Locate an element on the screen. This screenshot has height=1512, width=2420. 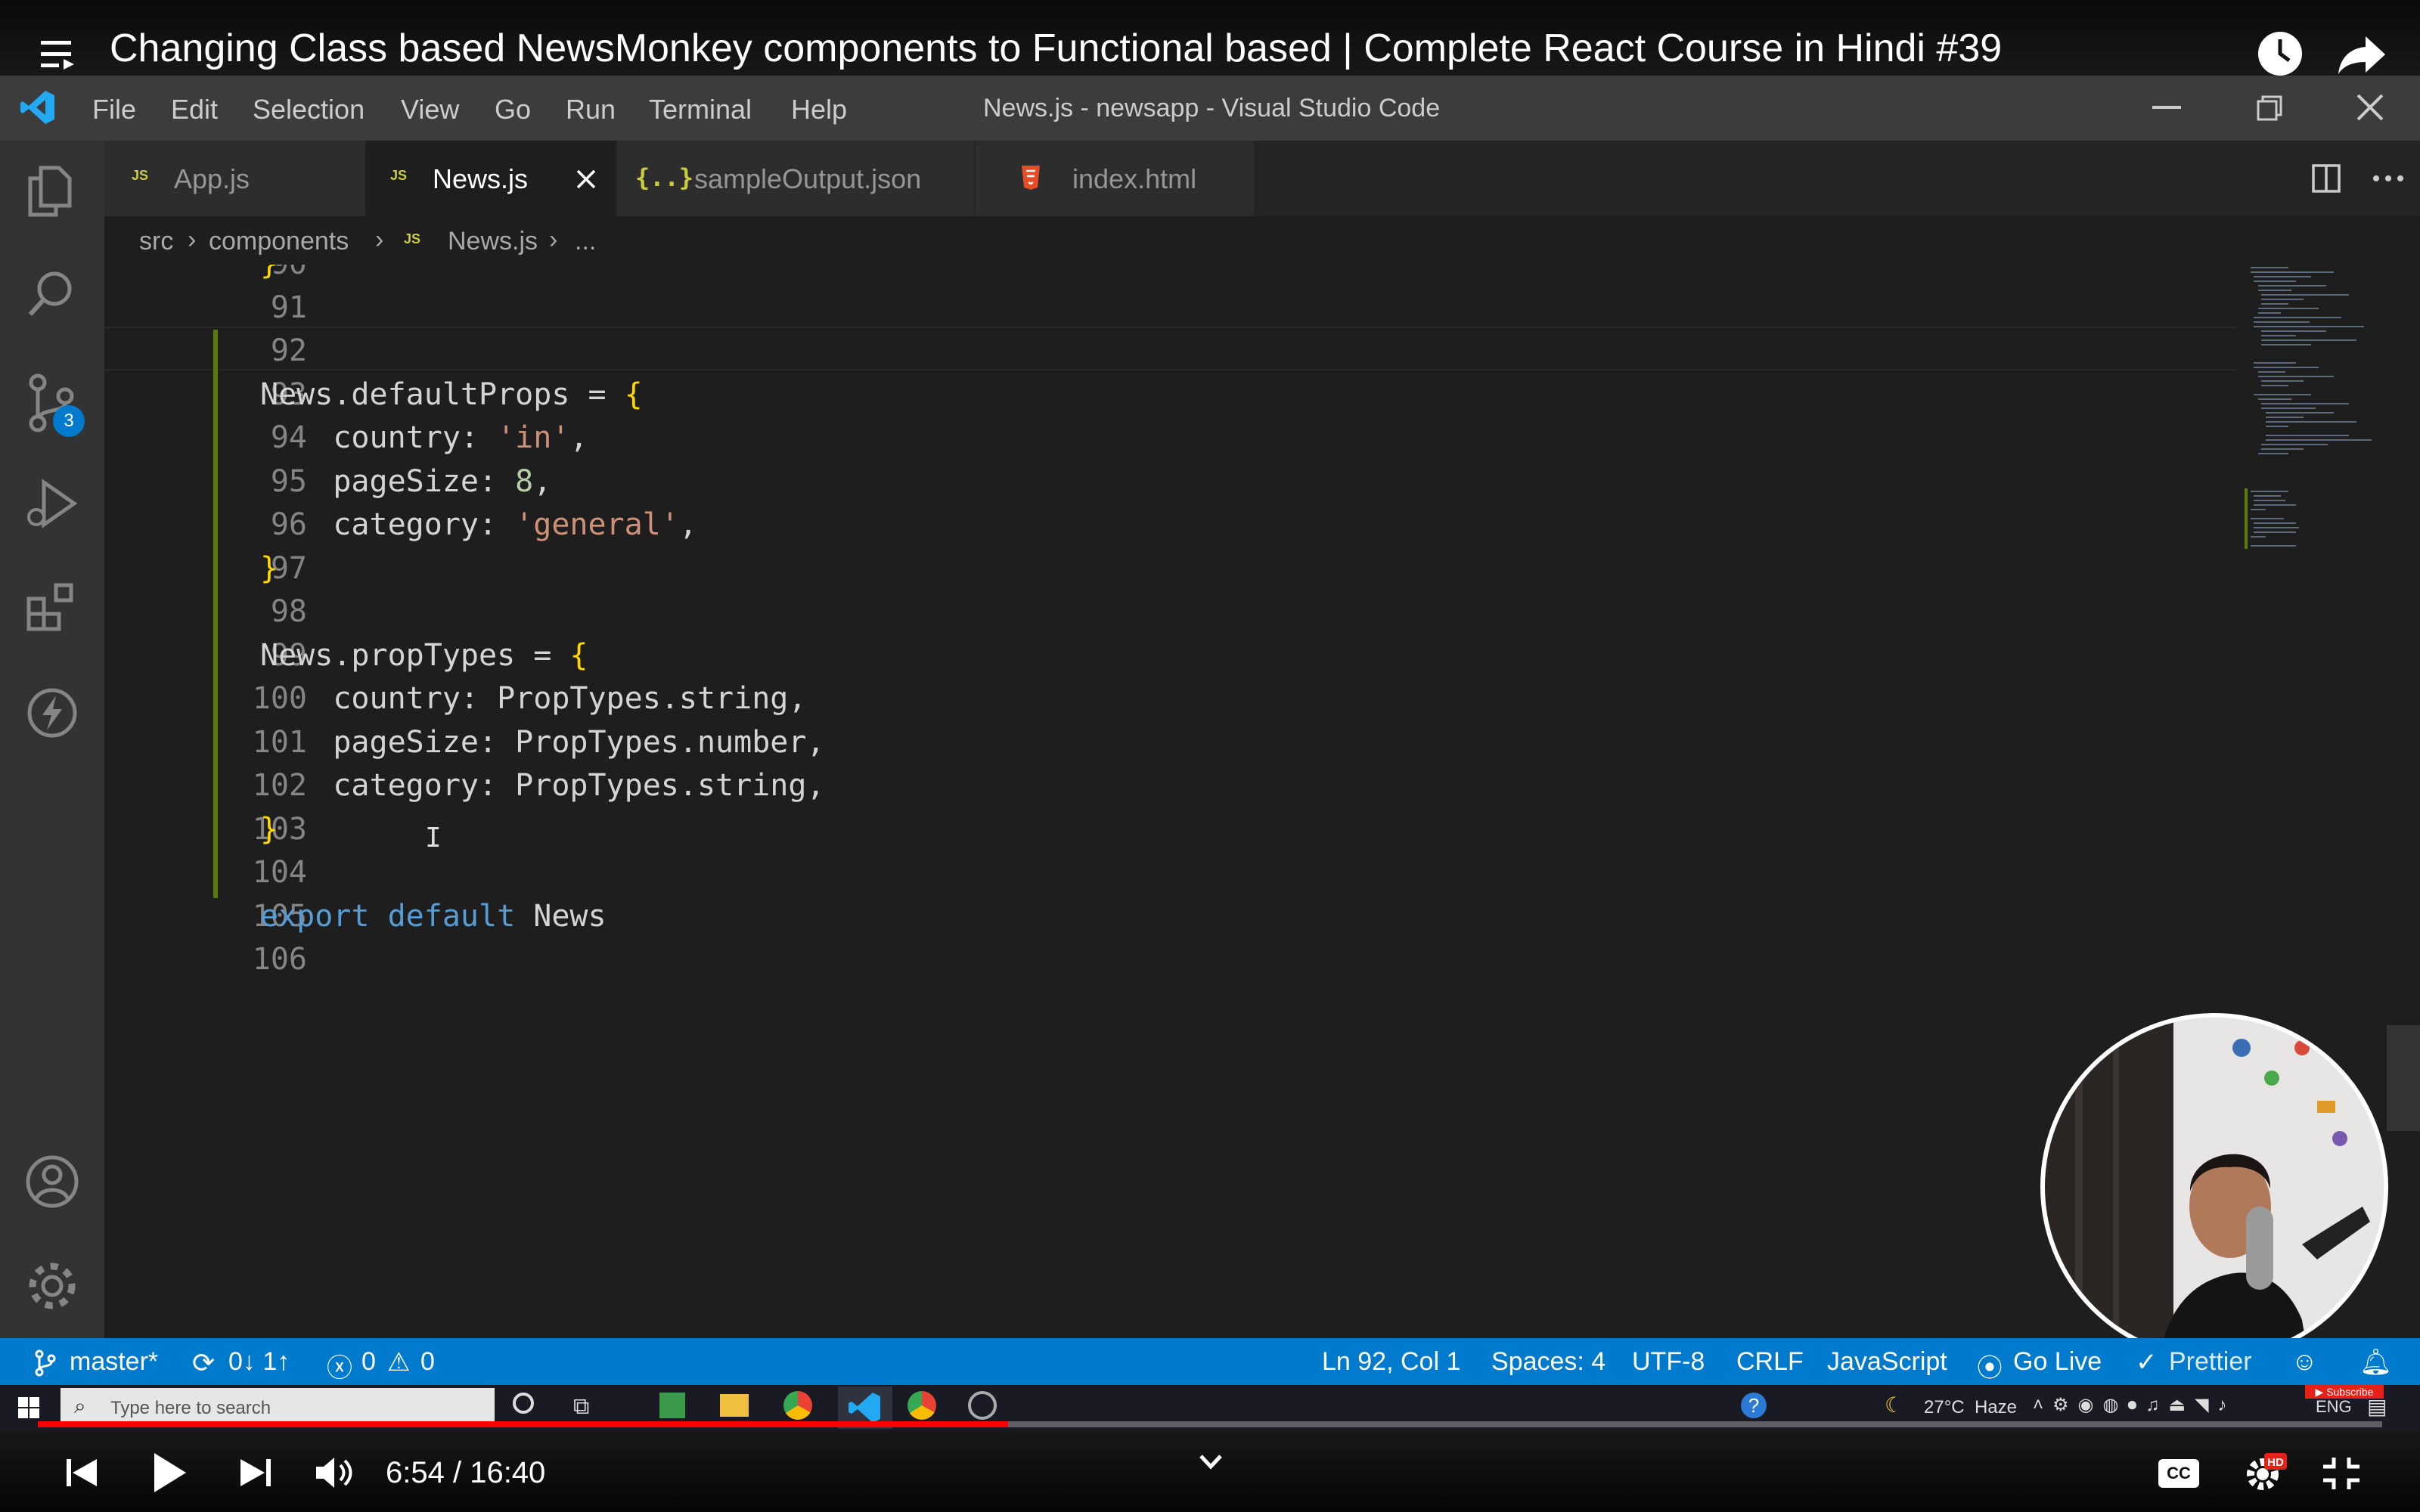
tab-sample-output-json: {..} sampleOutput.json is located at coordinates (796, 178).